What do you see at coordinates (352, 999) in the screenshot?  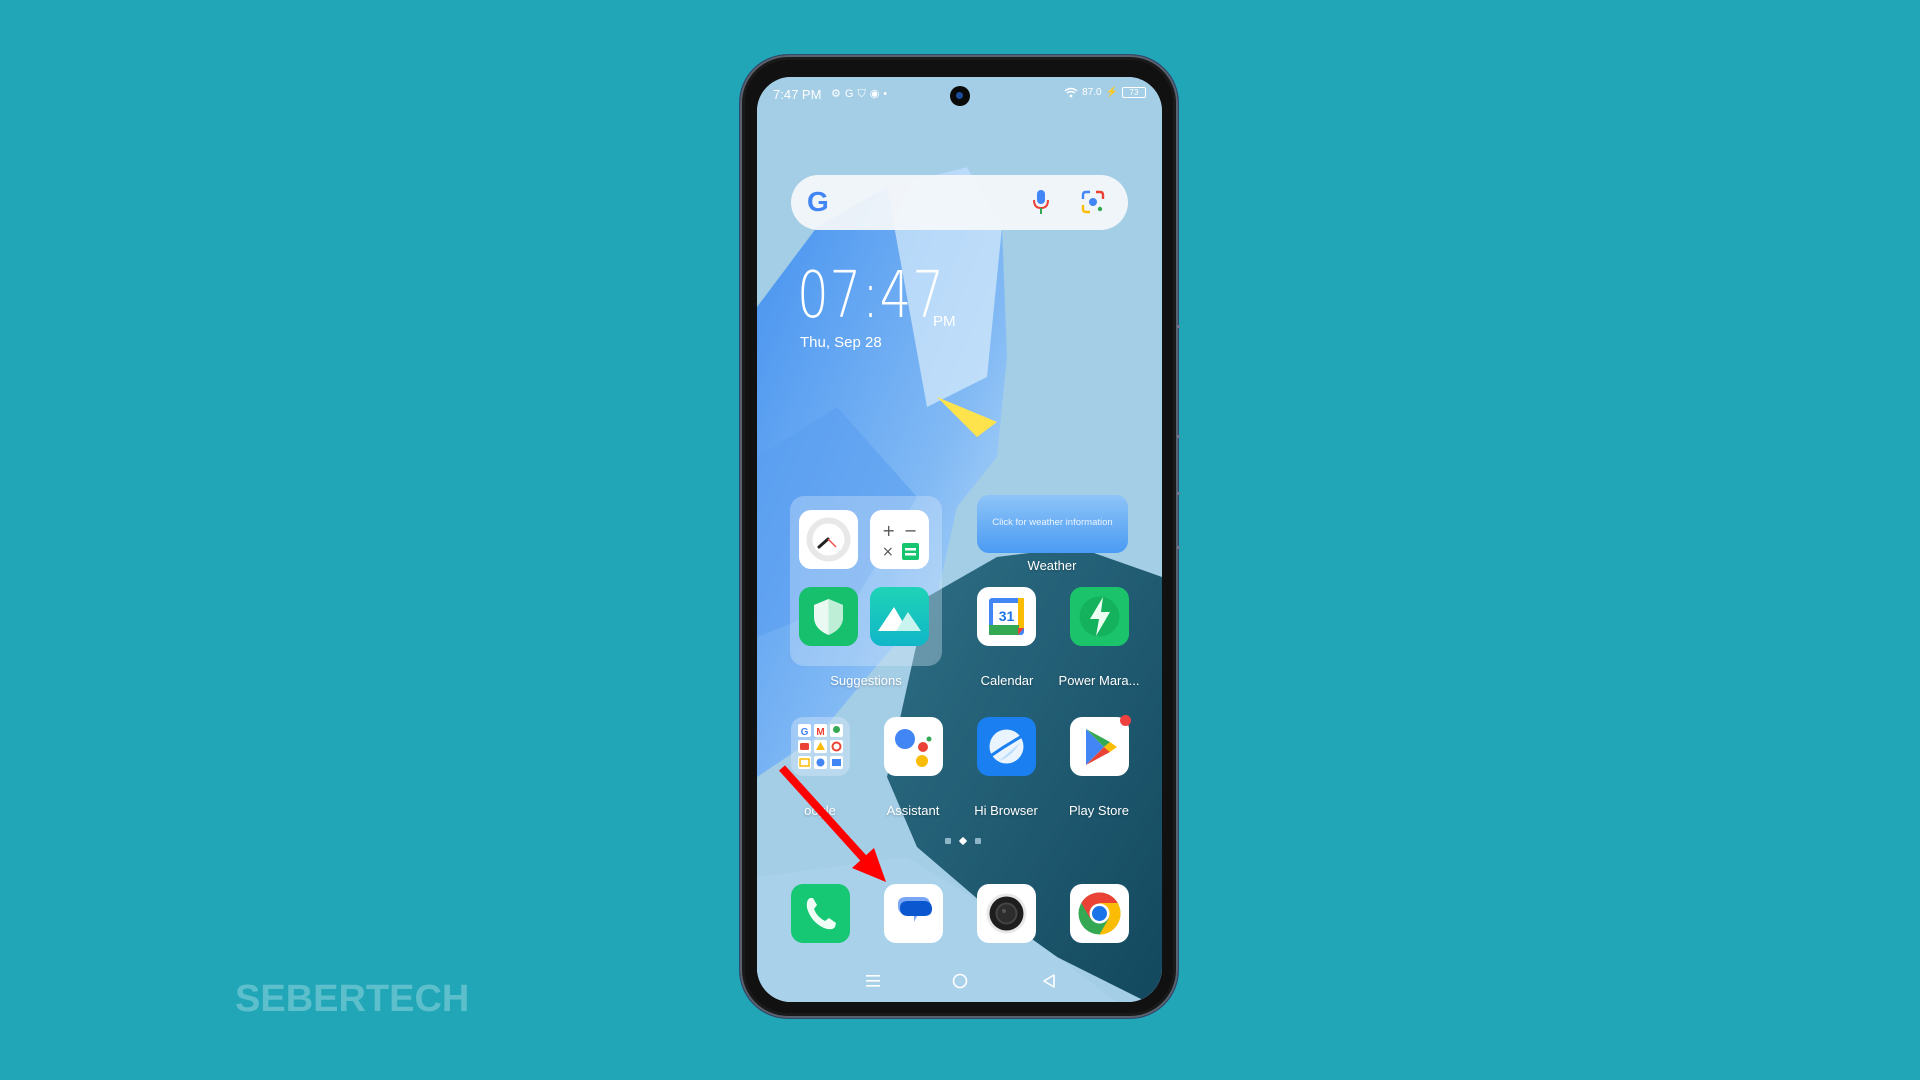 I see `watermark: SEBERTECH` at bounding box center [352, 999].